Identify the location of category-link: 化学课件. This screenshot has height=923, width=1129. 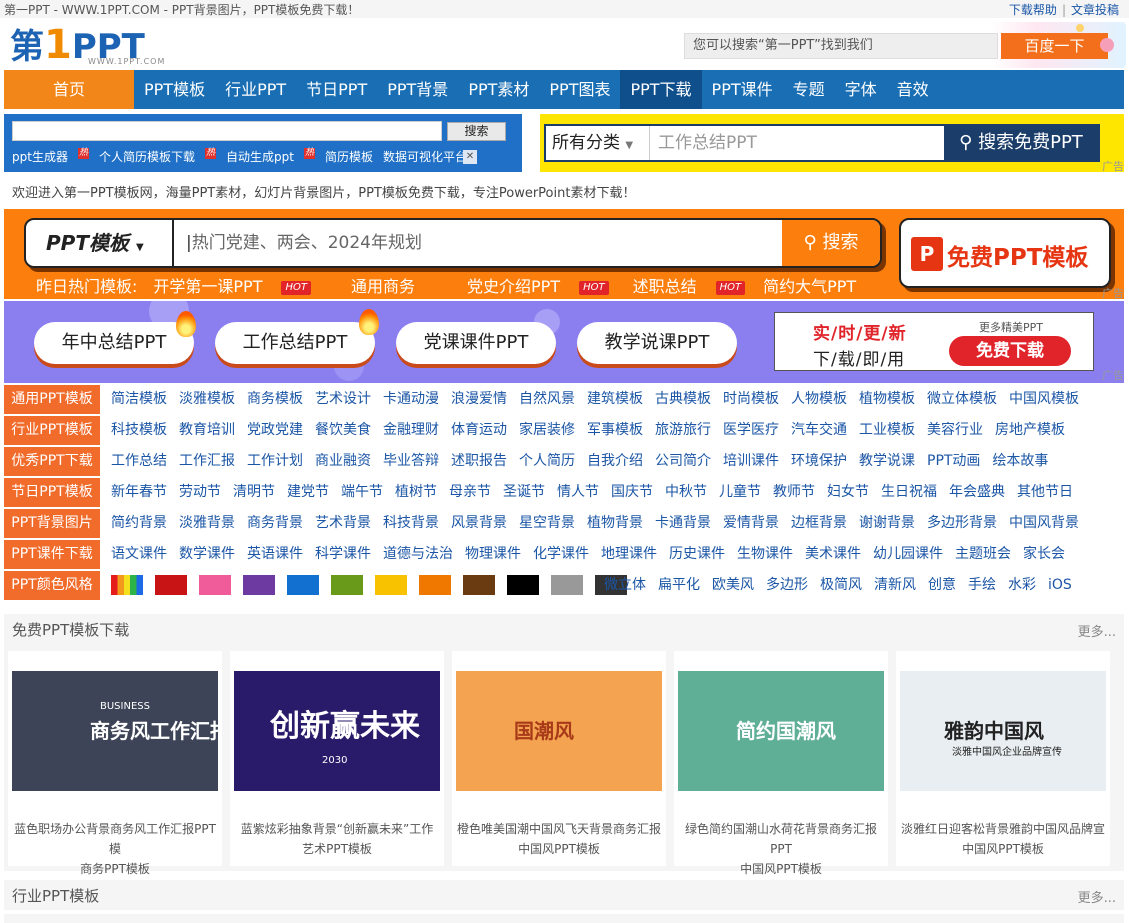
(561, 554).